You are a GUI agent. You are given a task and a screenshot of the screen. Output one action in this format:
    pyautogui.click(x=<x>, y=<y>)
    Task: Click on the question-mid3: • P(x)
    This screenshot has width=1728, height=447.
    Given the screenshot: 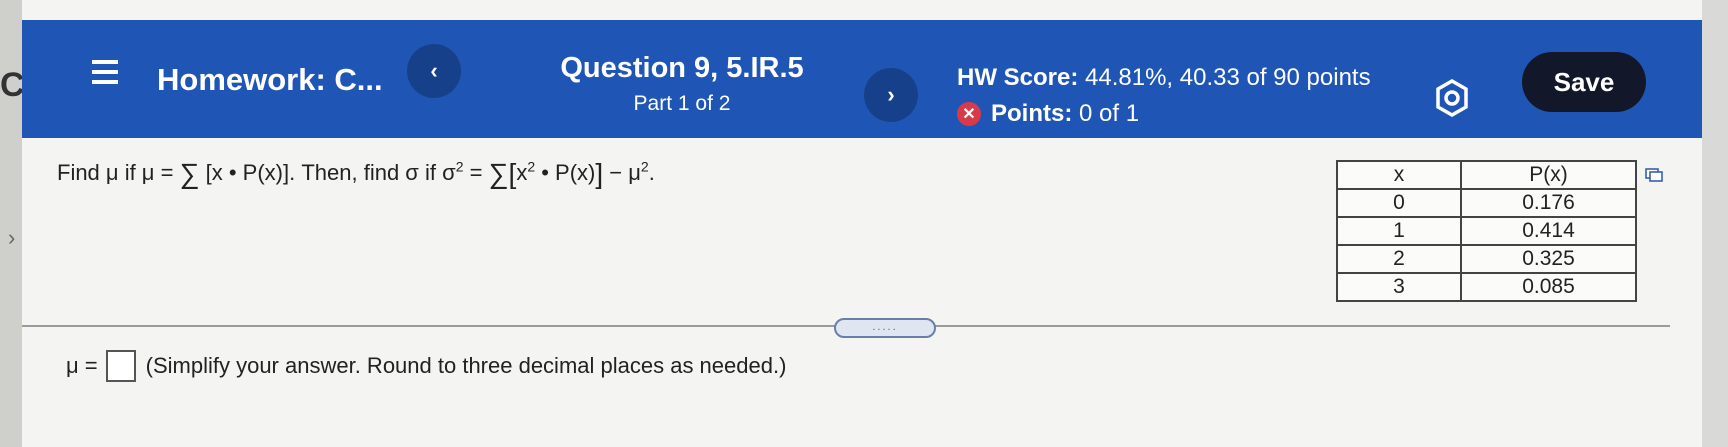 What is the action you would take?
    pyautogui.click(x=565, y=172)
    